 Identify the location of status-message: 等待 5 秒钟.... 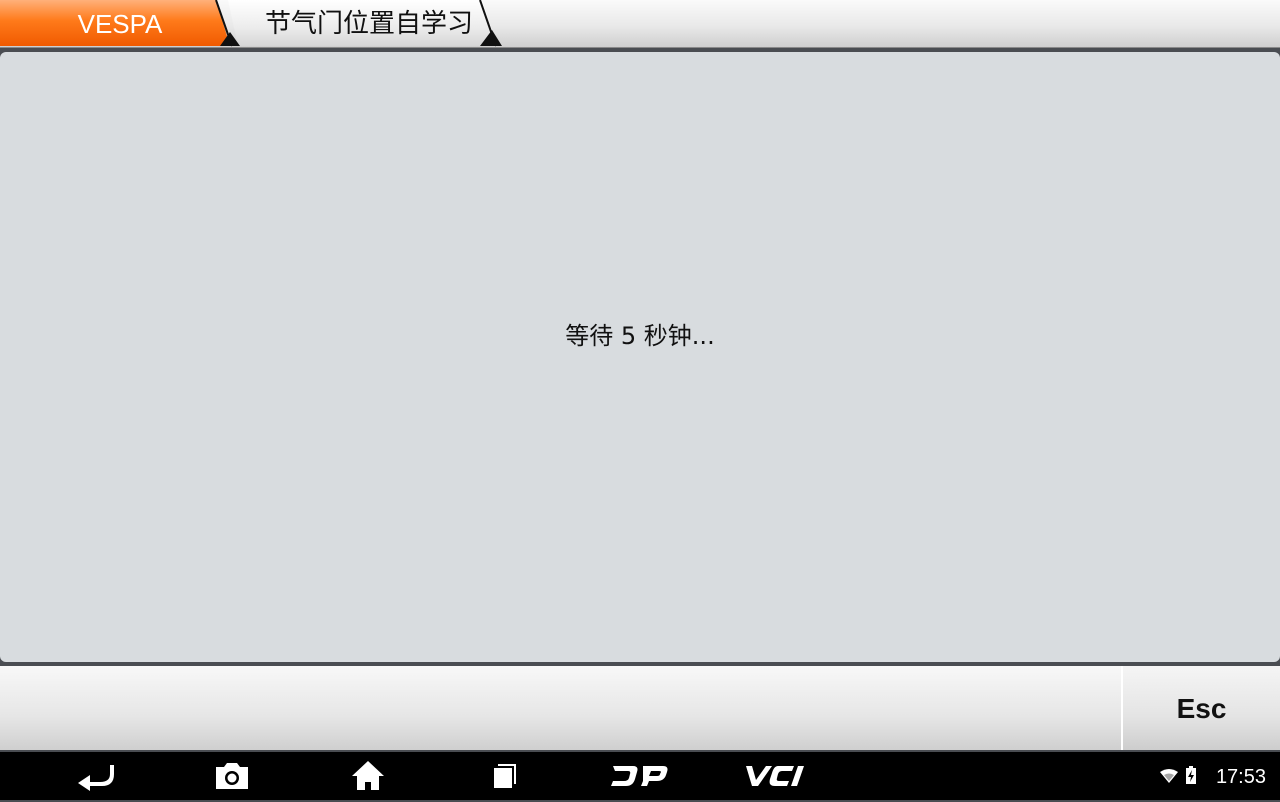
(640, 336).